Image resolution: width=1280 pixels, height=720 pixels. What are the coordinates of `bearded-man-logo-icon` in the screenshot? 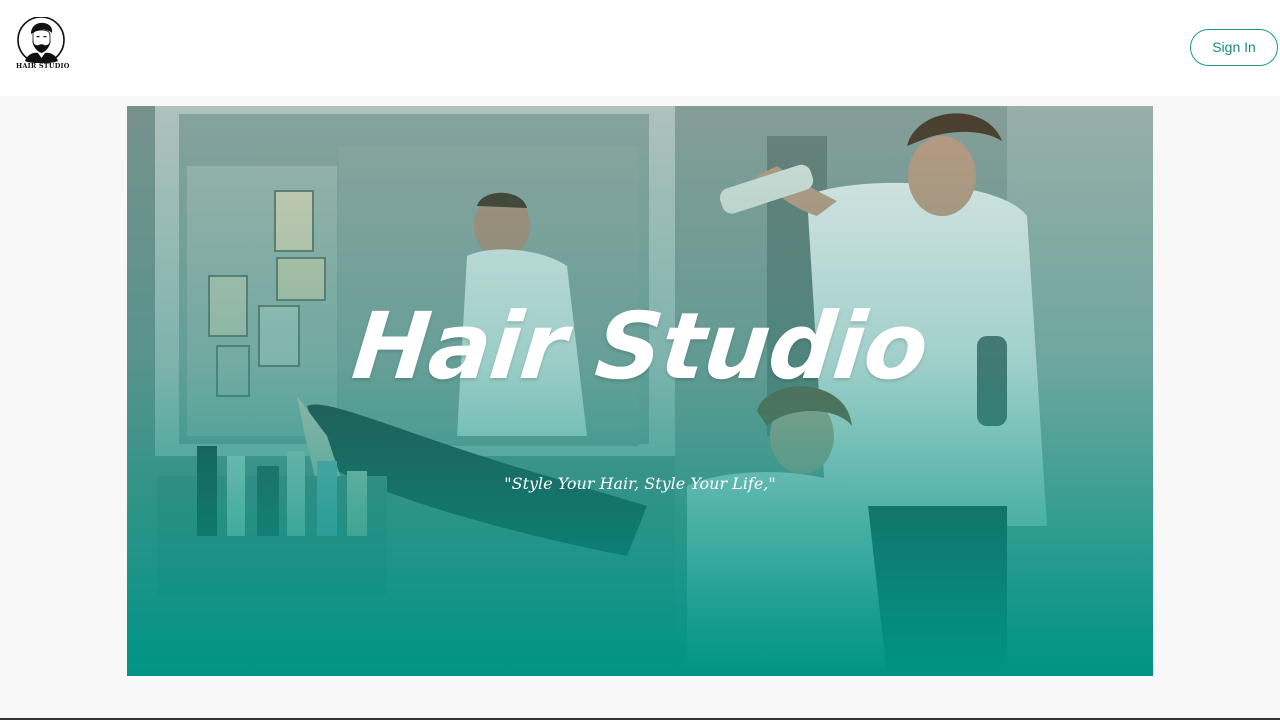 It's located at (41, 40).